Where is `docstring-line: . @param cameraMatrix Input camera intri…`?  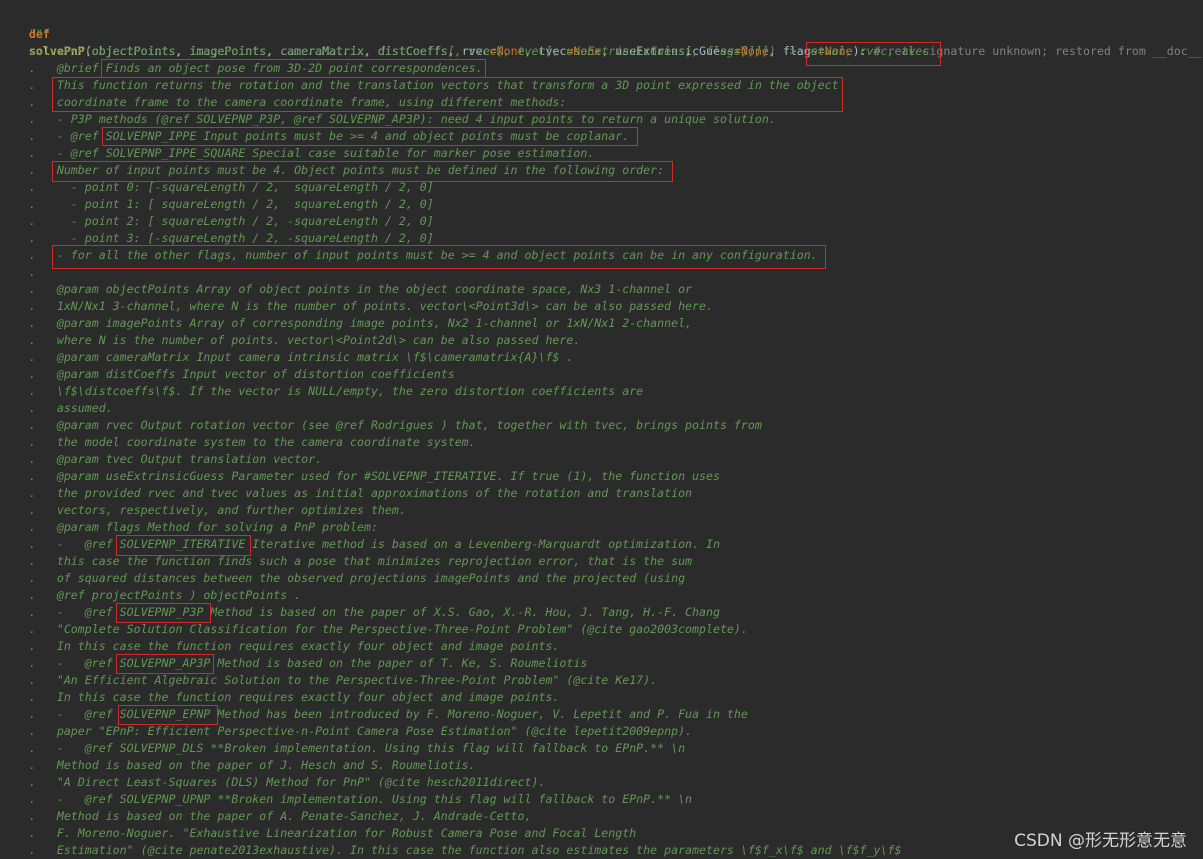
docstring-line: . @param cameraMatrix Input camera intri… is located at coordinates (287, 357).